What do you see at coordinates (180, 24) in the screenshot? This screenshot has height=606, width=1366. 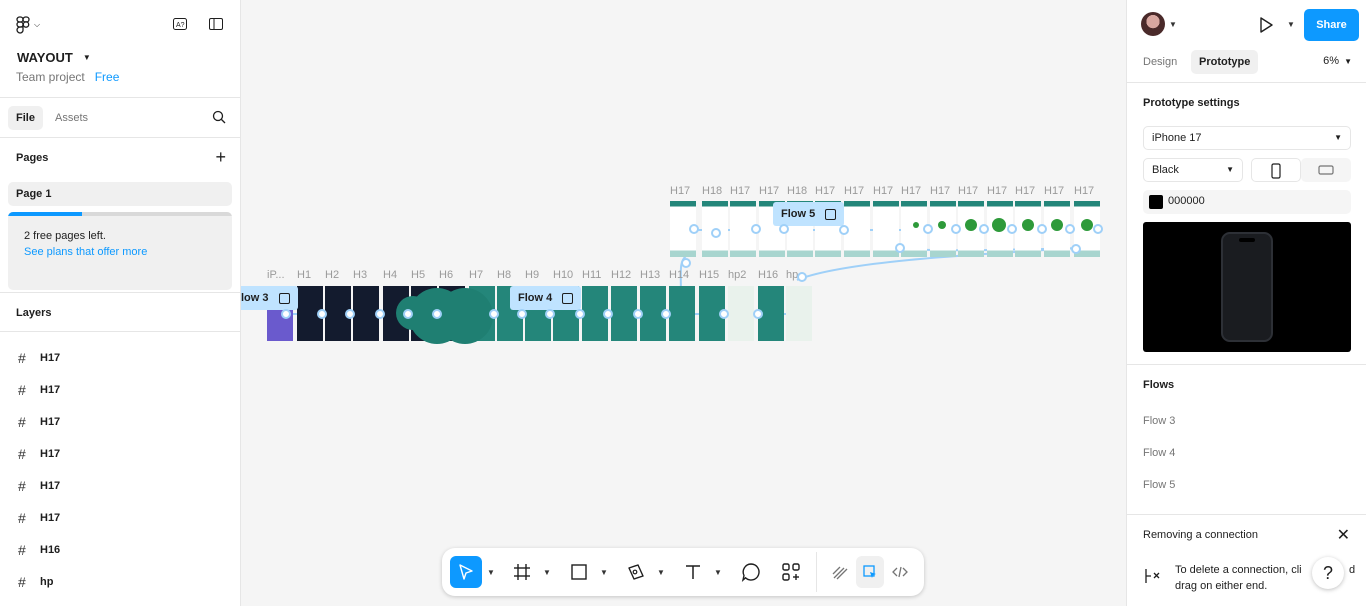 I see `ai-icon: A?` at bounding box center [180, 24].